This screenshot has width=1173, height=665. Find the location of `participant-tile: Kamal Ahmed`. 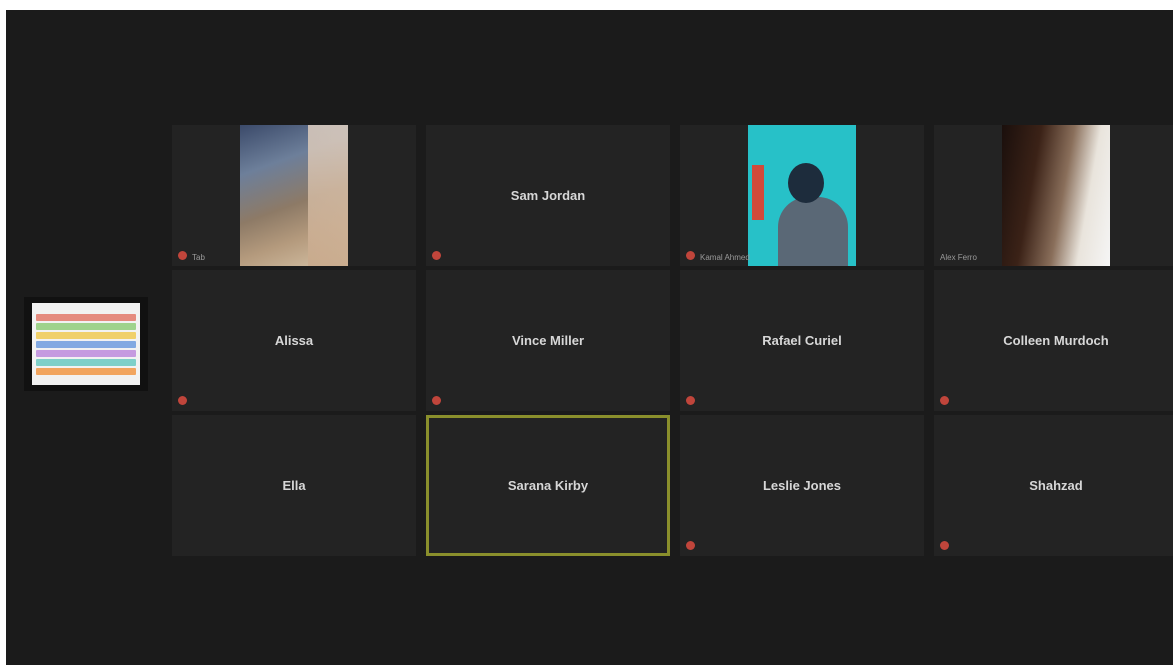

participant-tile: Kamal Ahmed is located at coordinates (802, 195).